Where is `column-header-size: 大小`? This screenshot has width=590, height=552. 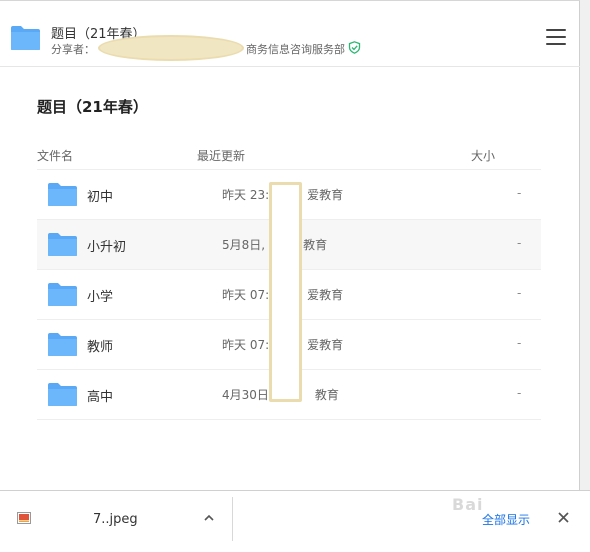
column-header-size: 大小 is located at coordinates (483, 155).